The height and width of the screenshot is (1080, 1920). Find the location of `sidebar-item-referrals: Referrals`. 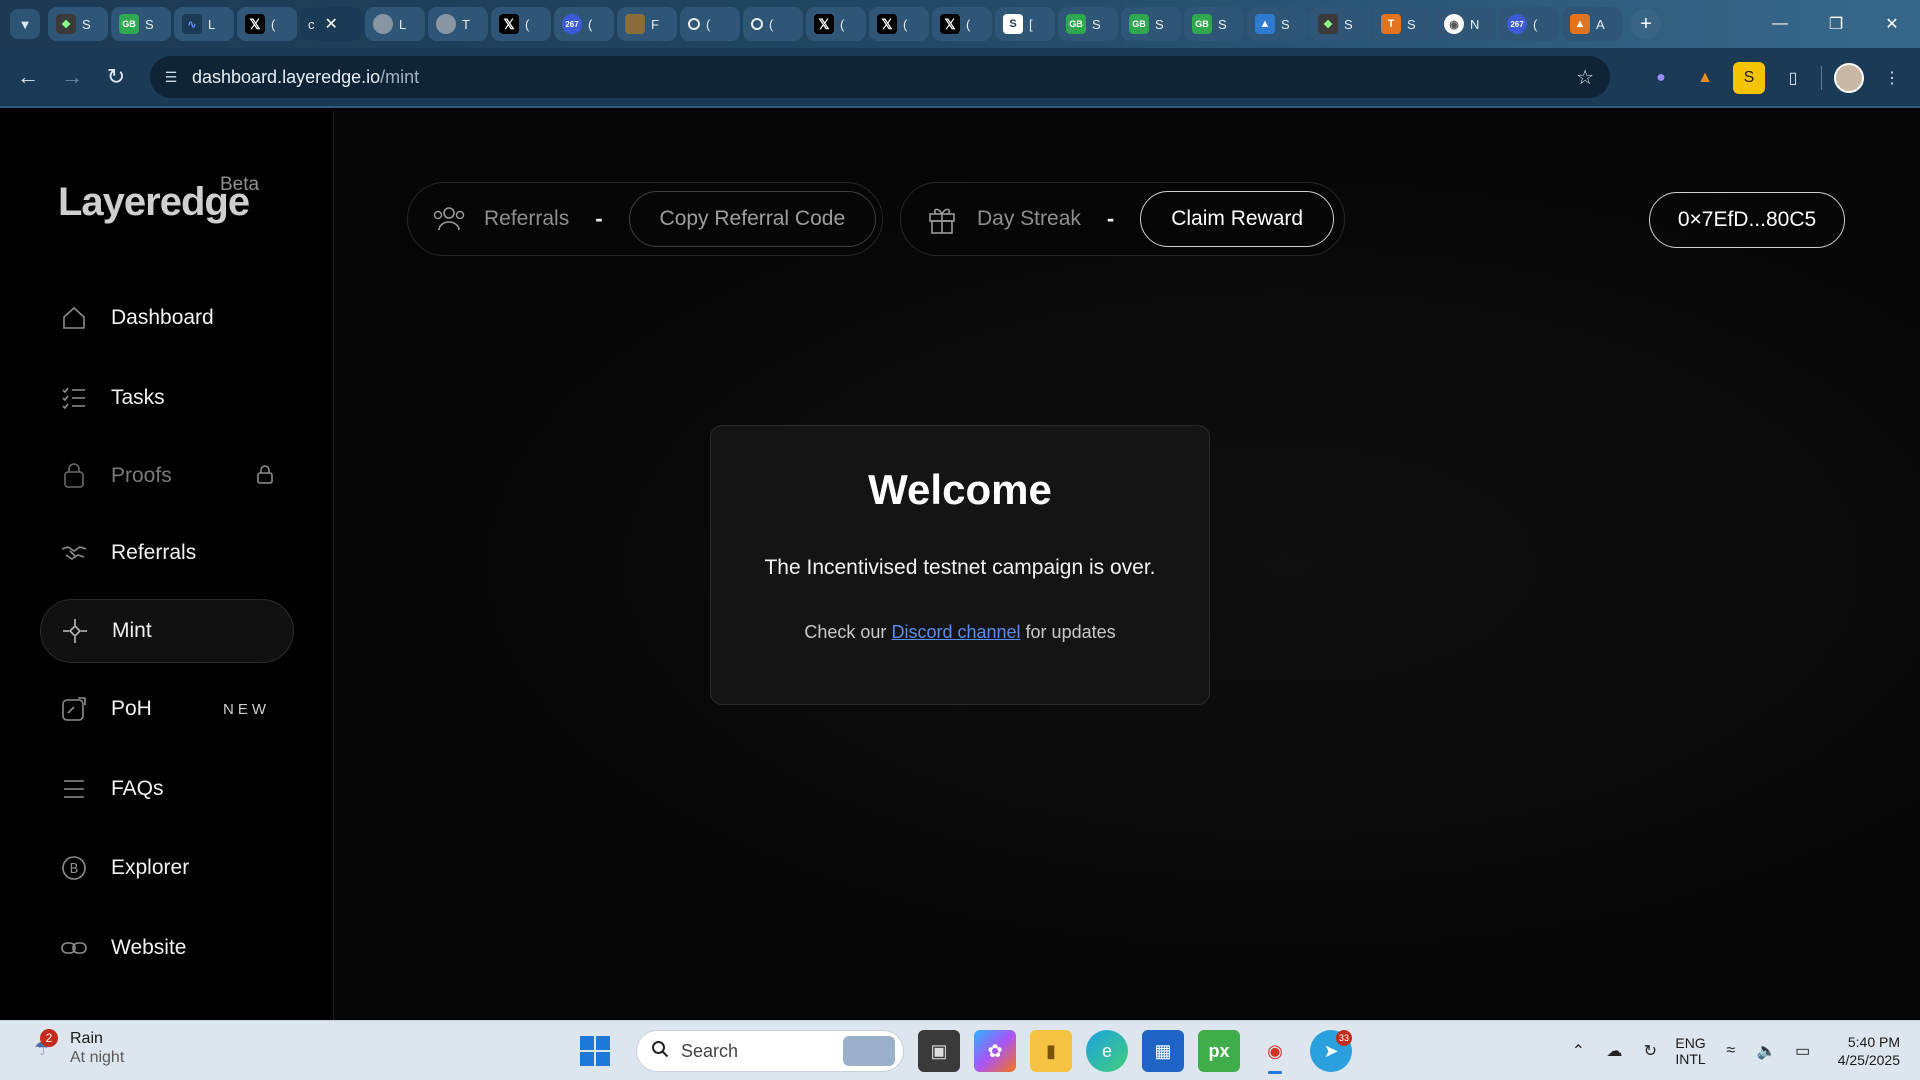

sidebar-item-referrals: Referrals is located at coordinates (167, 553).